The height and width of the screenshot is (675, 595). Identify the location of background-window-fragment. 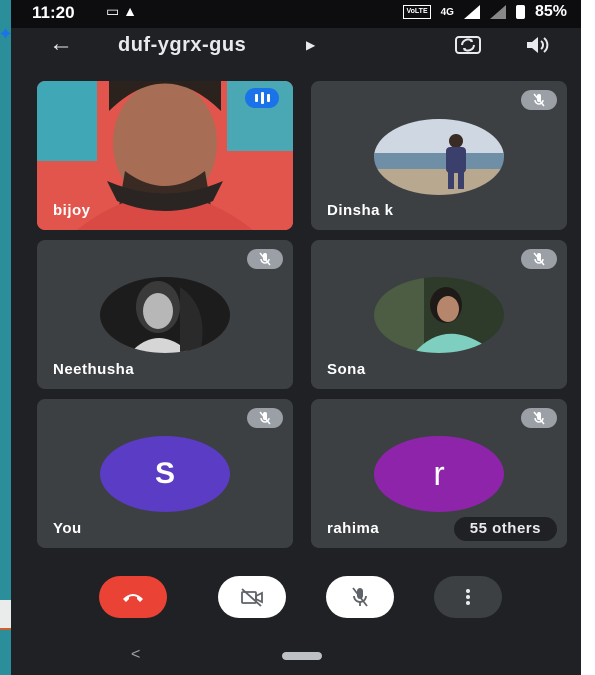
(5, 615).